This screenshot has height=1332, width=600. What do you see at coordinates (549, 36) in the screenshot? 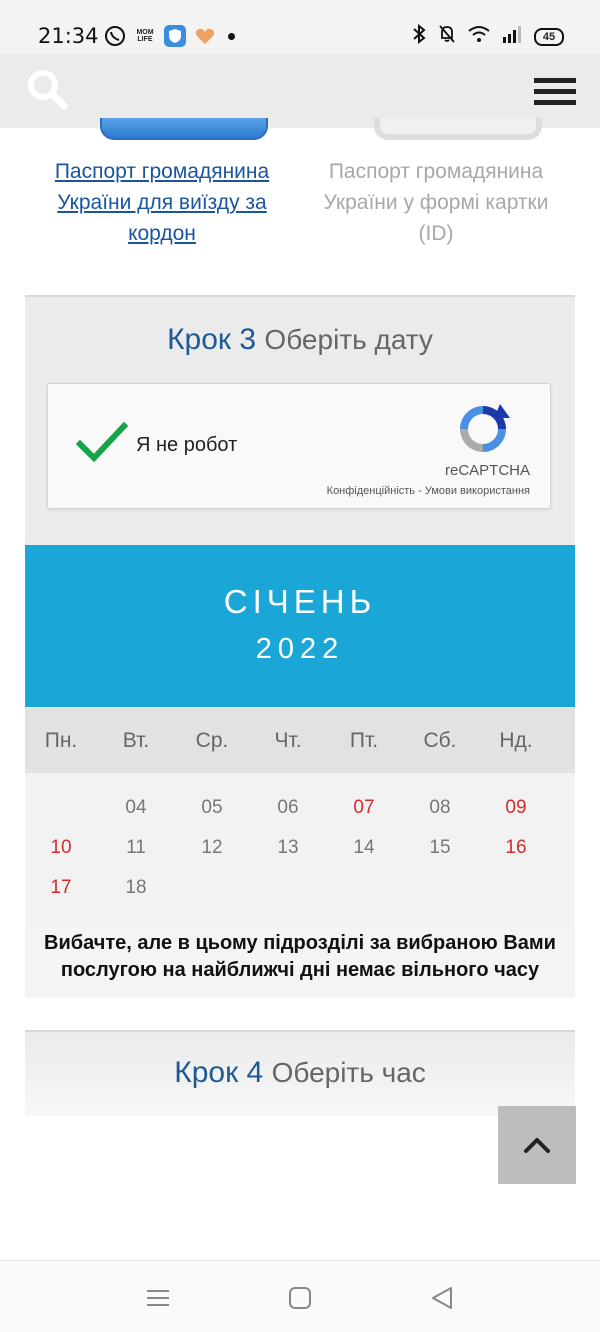
I see `battery-icon: 45` at bounding box center [549, 36].